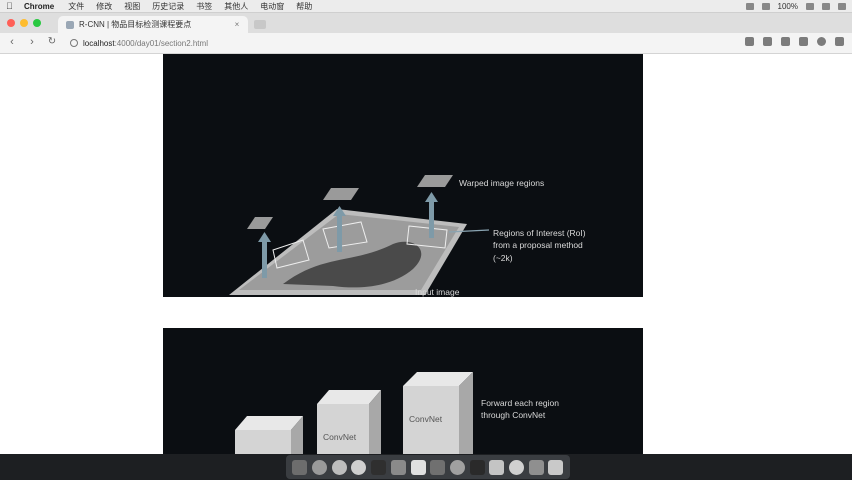 This screenshot has width=852, height=480. I want to click on menu-item-window: 电动窗, so click(272, 6).